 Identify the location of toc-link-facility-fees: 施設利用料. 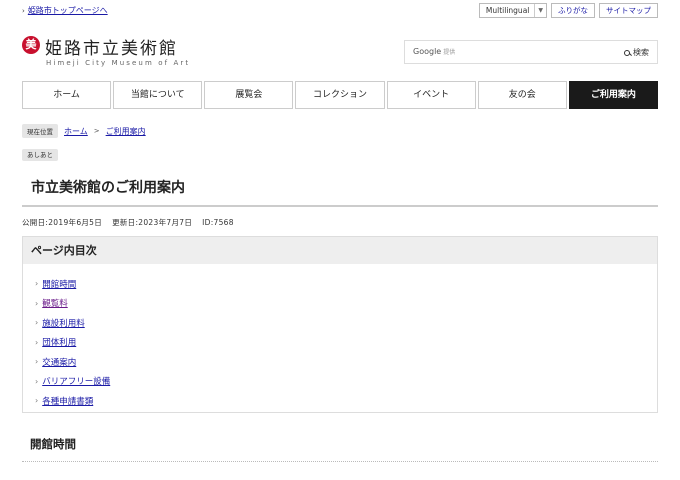
(63, 323).